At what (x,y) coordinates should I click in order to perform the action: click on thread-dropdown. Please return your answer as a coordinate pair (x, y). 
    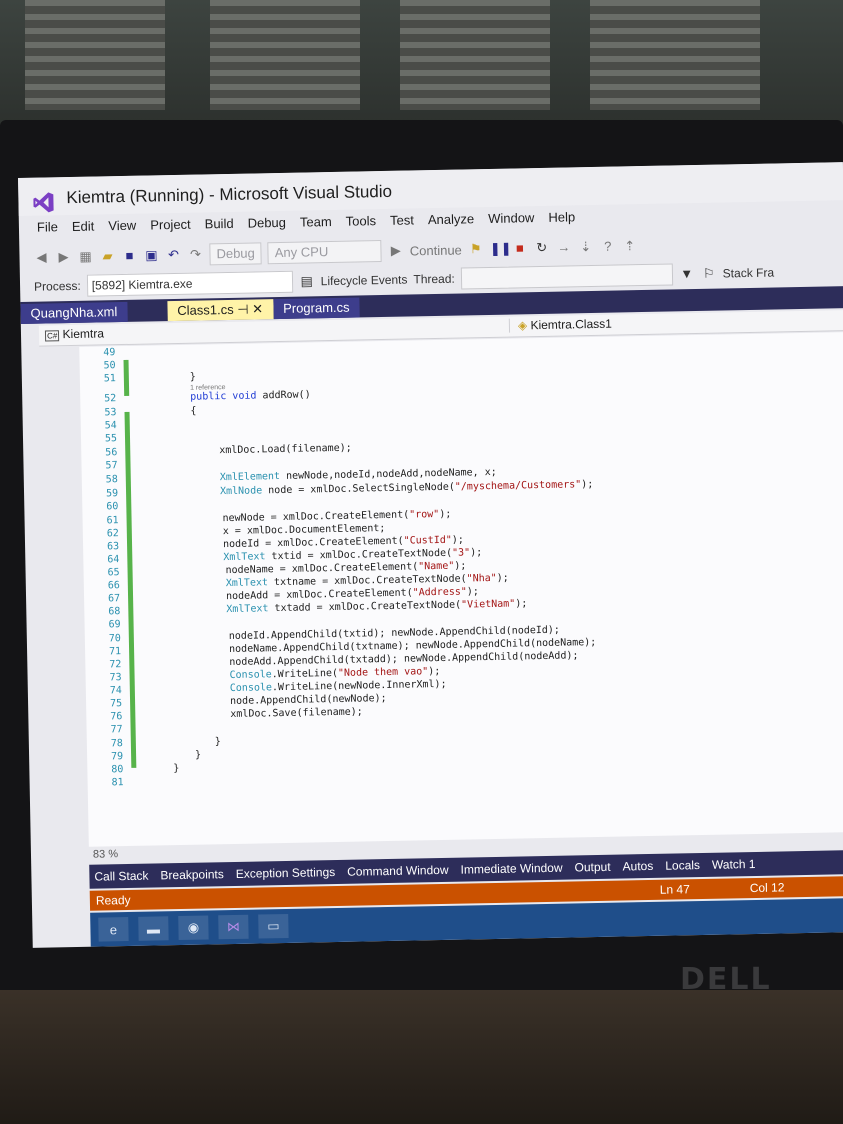
    Looking at the image, I should click on (566, 276).